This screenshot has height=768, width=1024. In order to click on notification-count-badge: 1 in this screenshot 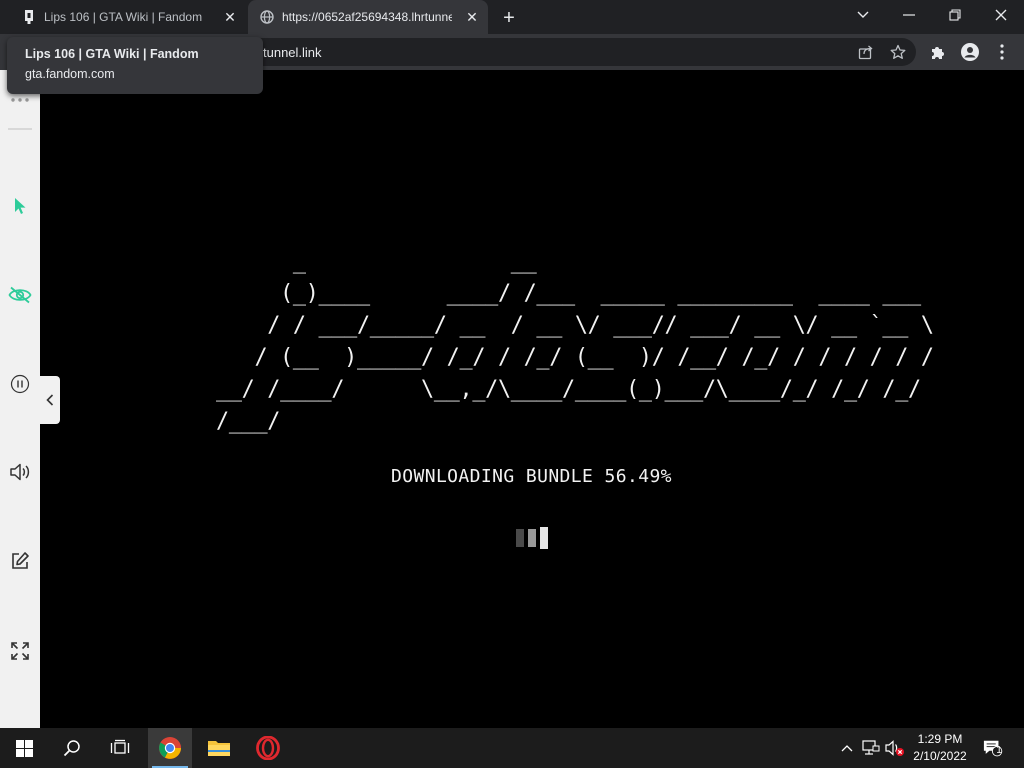, I will do `click(999, 750)`.